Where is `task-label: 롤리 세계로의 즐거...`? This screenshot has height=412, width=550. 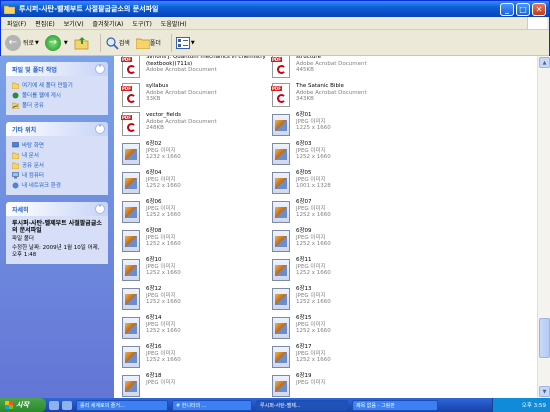
task-label: 롤리 세계로의 즐거... is located at coordinates (102, 405).